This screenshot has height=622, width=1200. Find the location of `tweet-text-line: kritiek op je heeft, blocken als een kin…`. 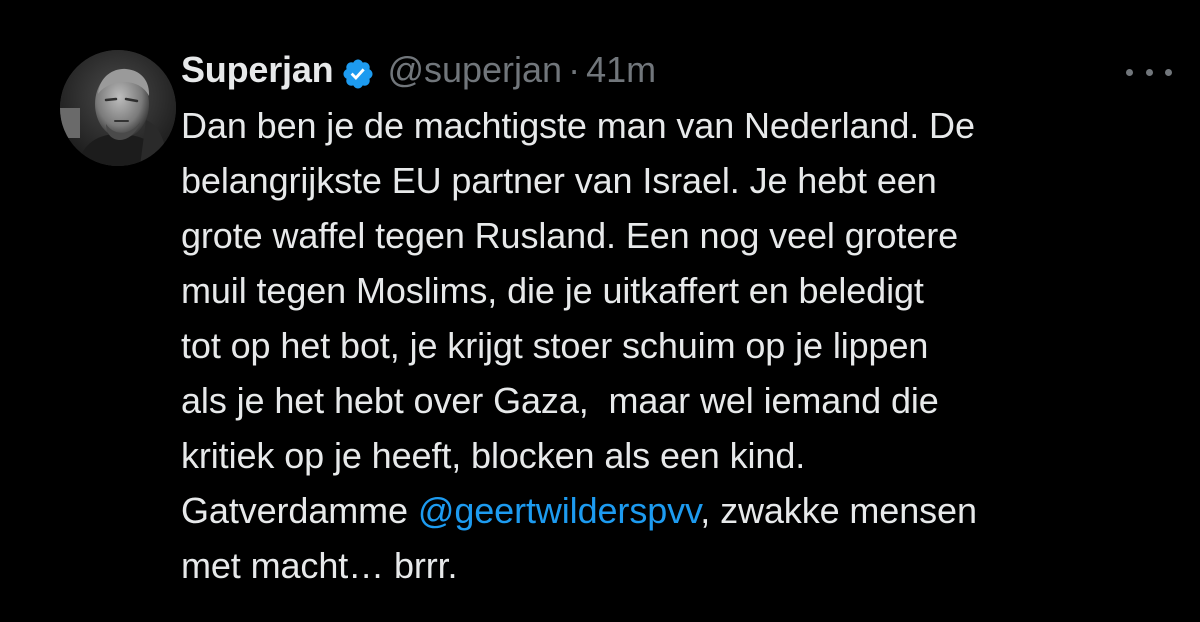

tweet-text-line: kritiek op je heeft, blocken als een kin… is located at coordinates (493, 455).